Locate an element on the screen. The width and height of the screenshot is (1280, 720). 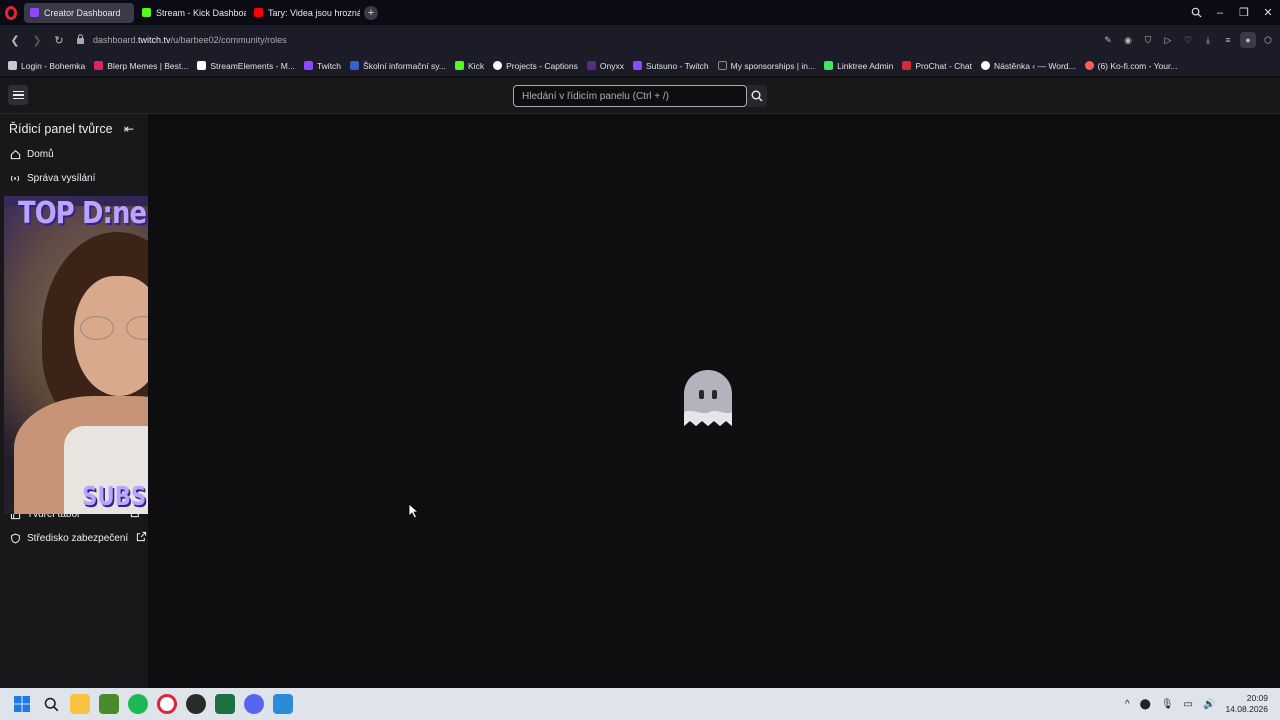
network-icon: ▭ is located at coordinates (1188, 704).